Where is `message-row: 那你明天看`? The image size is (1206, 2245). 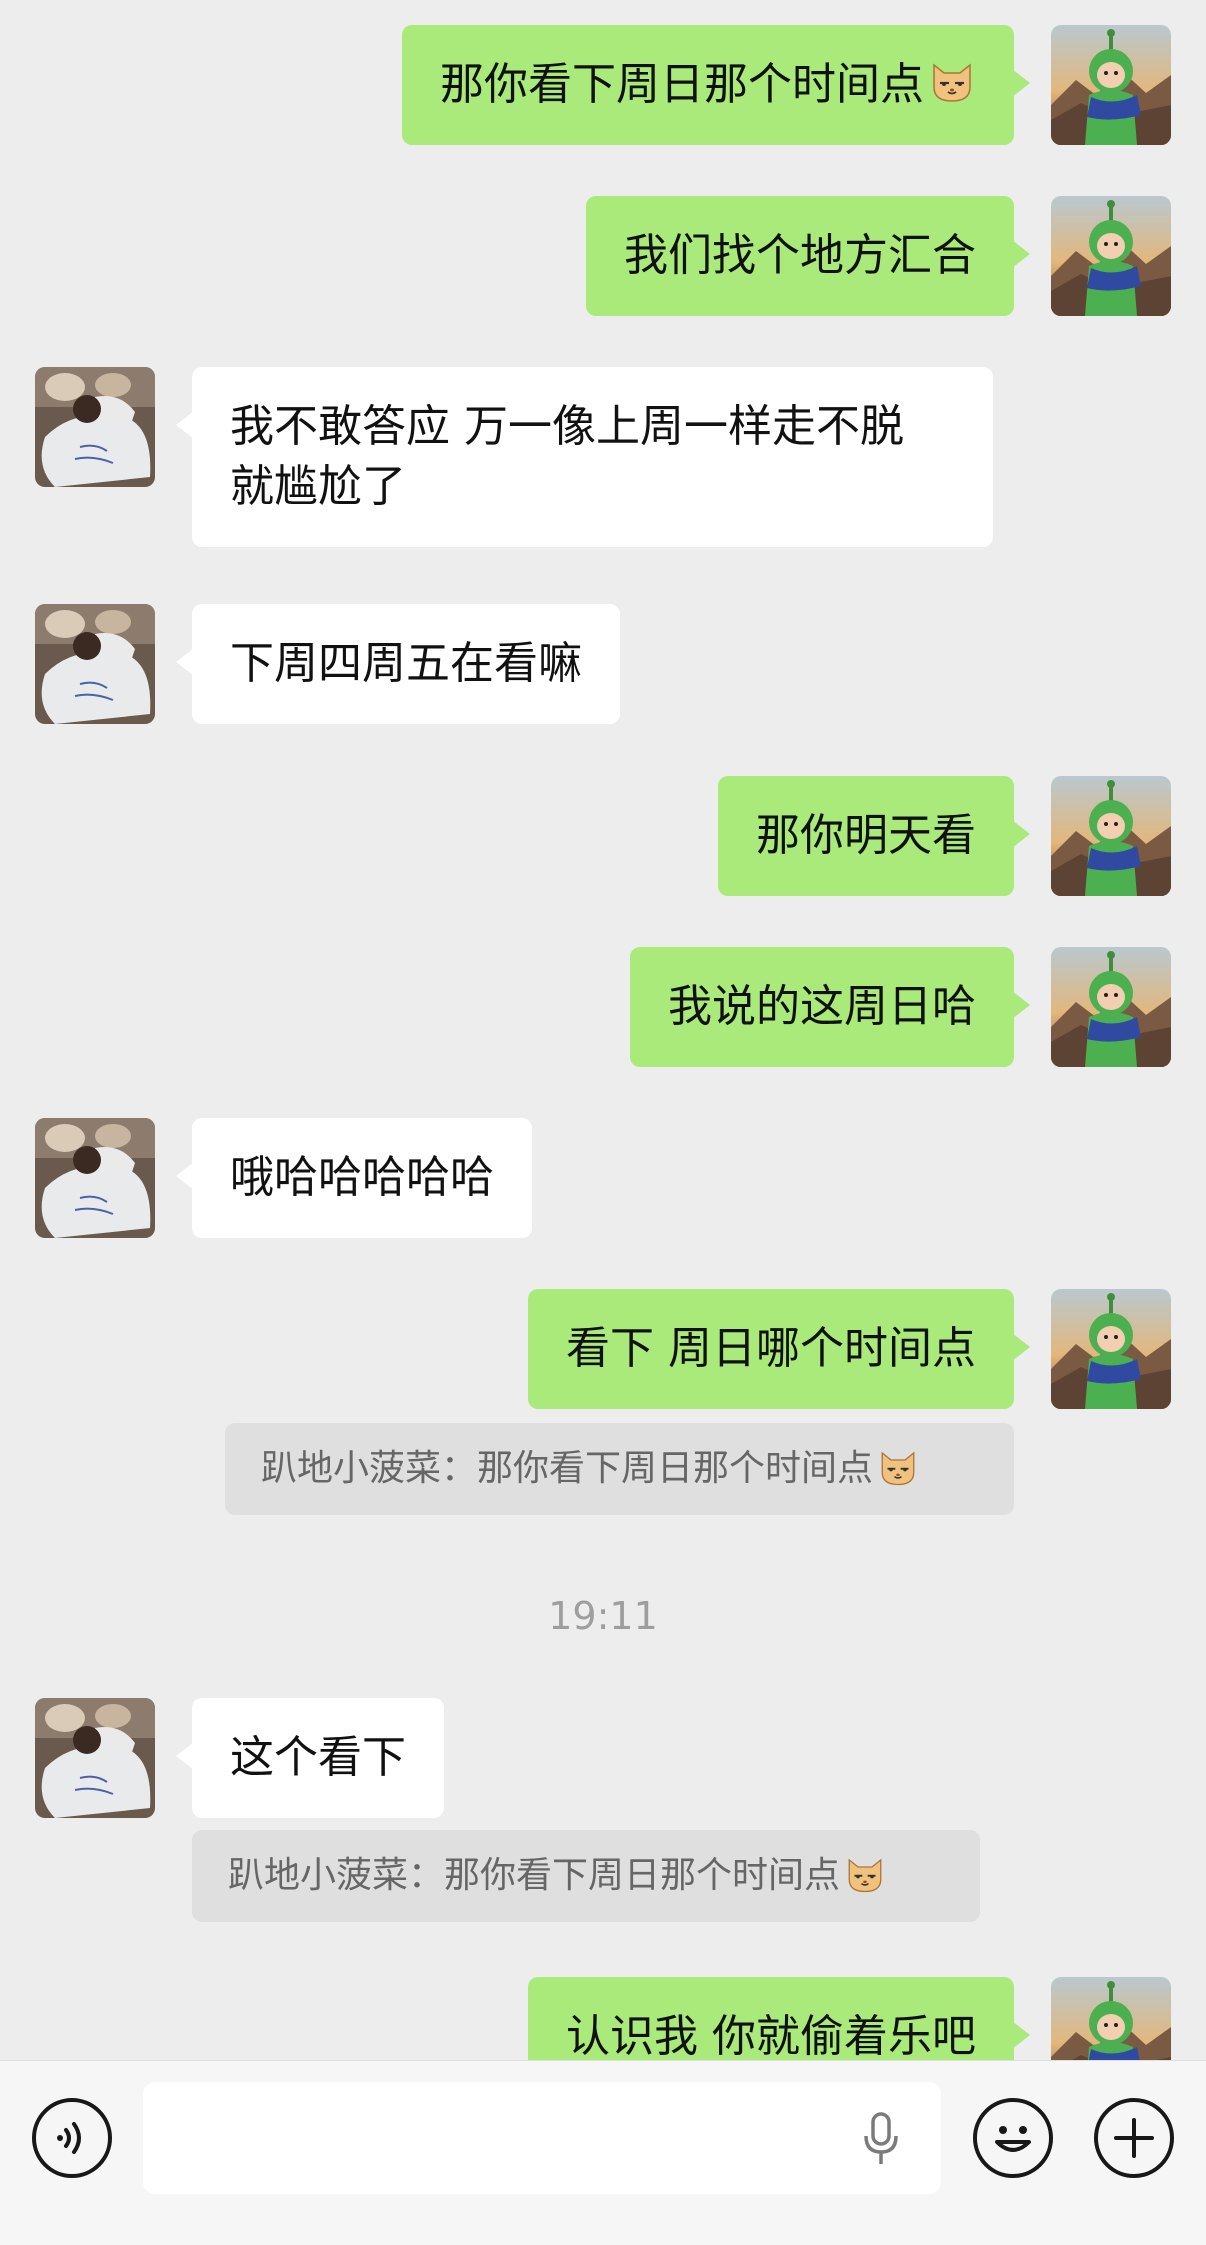 message-row: 那你明天看 is located at coordinates (603, 836).